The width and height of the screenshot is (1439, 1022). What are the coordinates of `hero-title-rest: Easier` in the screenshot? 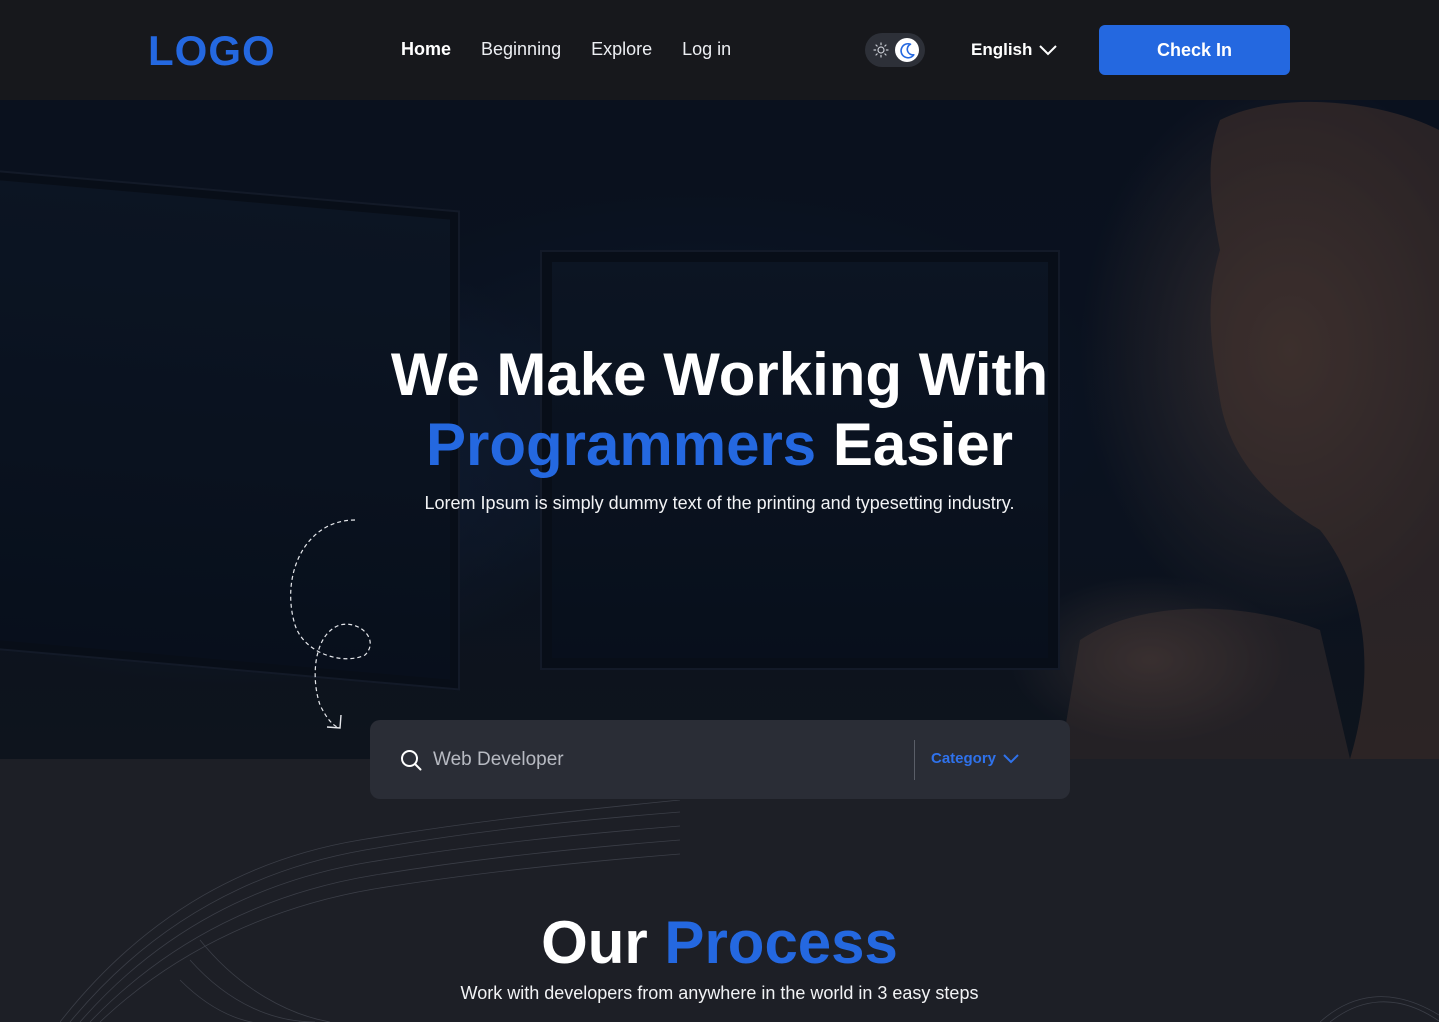 It's located at (914, 444).